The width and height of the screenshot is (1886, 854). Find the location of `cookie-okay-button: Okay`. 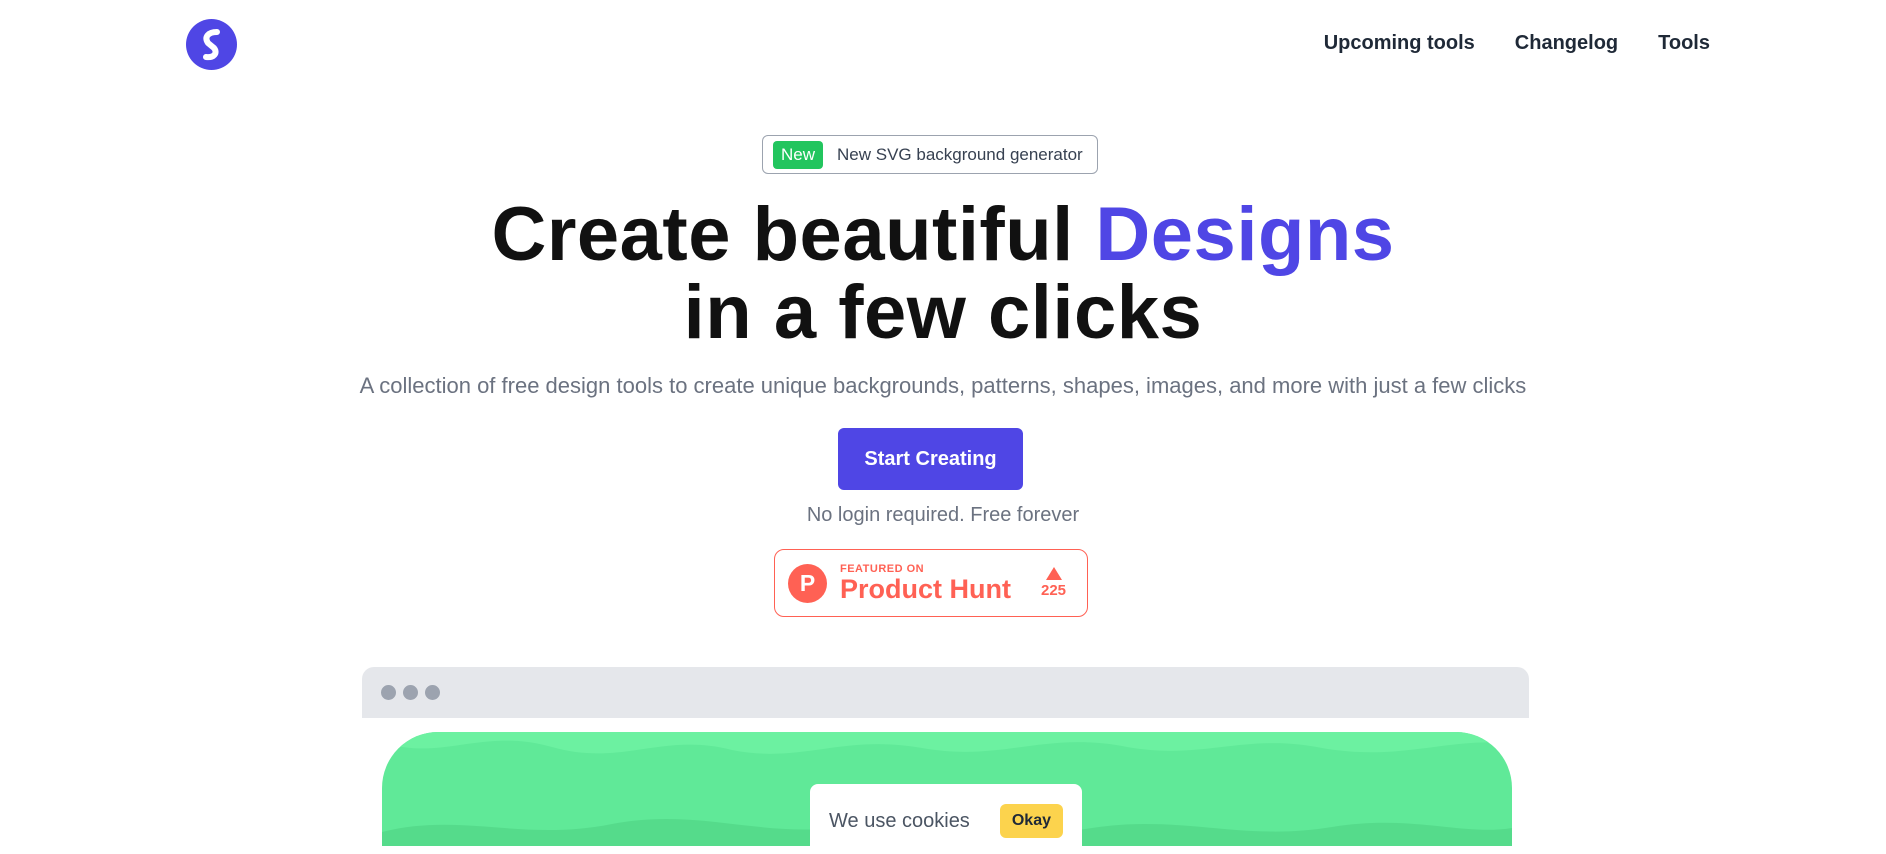

cookie-okay-button: Okay is located at coordinates (1031, 821).